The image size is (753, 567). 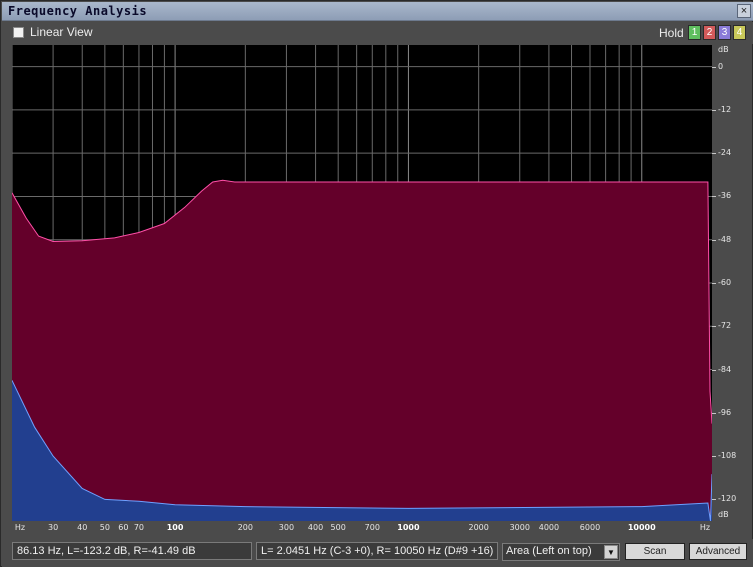 What do you see at coordinates (78, 11) in the screenshot?
I see `window-title: Frequency Analysis` at bounding box center [78, 11].